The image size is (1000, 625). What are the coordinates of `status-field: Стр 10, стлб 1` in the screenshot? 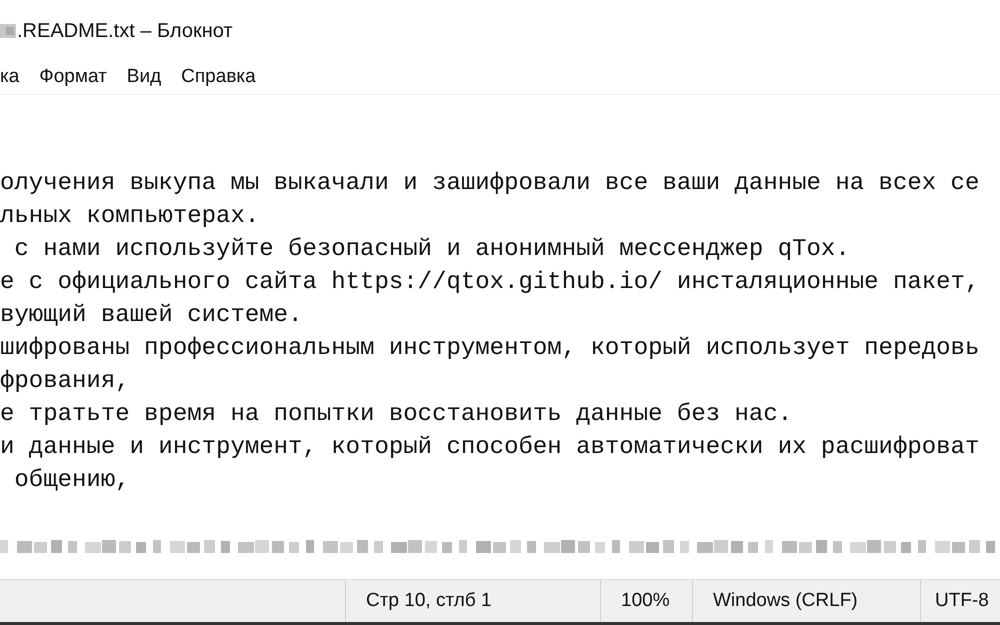 It's located at (472, 601).